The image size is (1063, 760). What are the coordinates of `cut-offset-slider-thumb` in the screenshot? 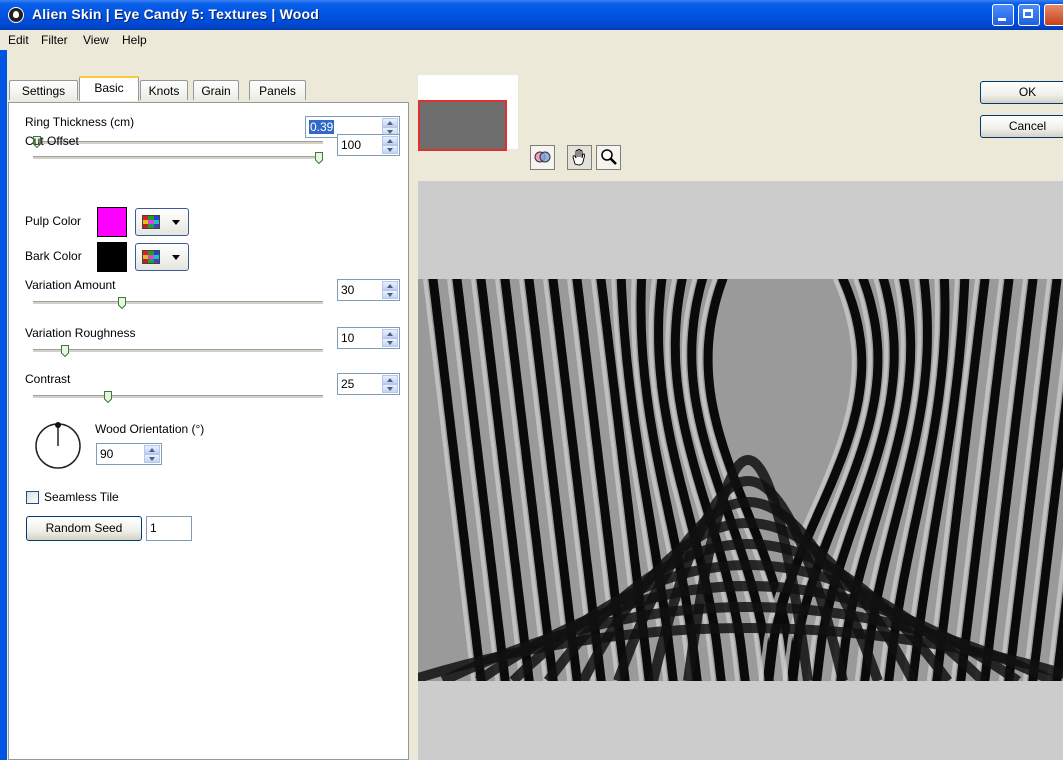 It's located at (319, 158).